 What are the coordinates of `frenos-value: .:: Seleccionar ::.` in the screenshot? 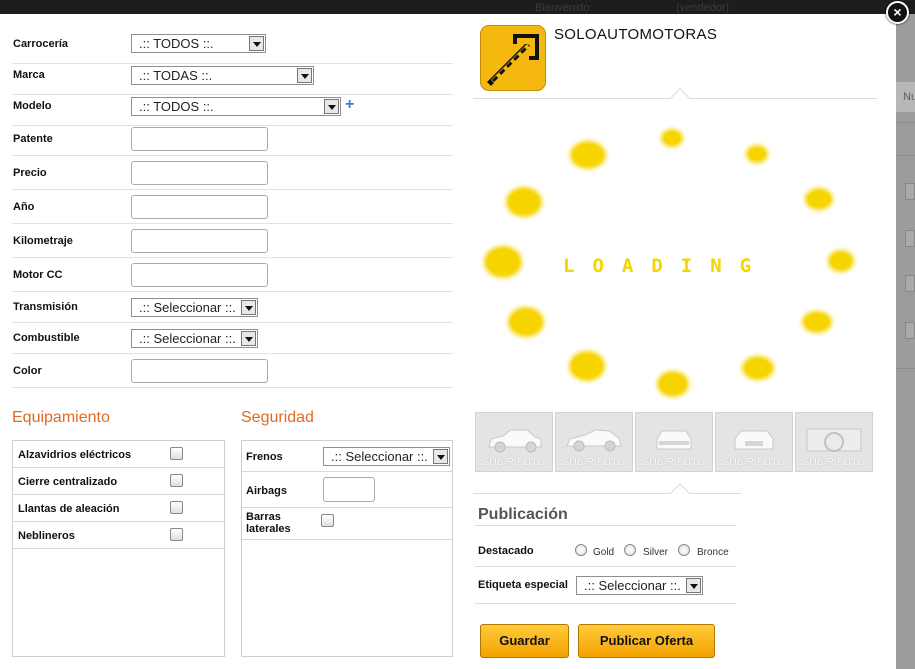 It's located at (379, 456).